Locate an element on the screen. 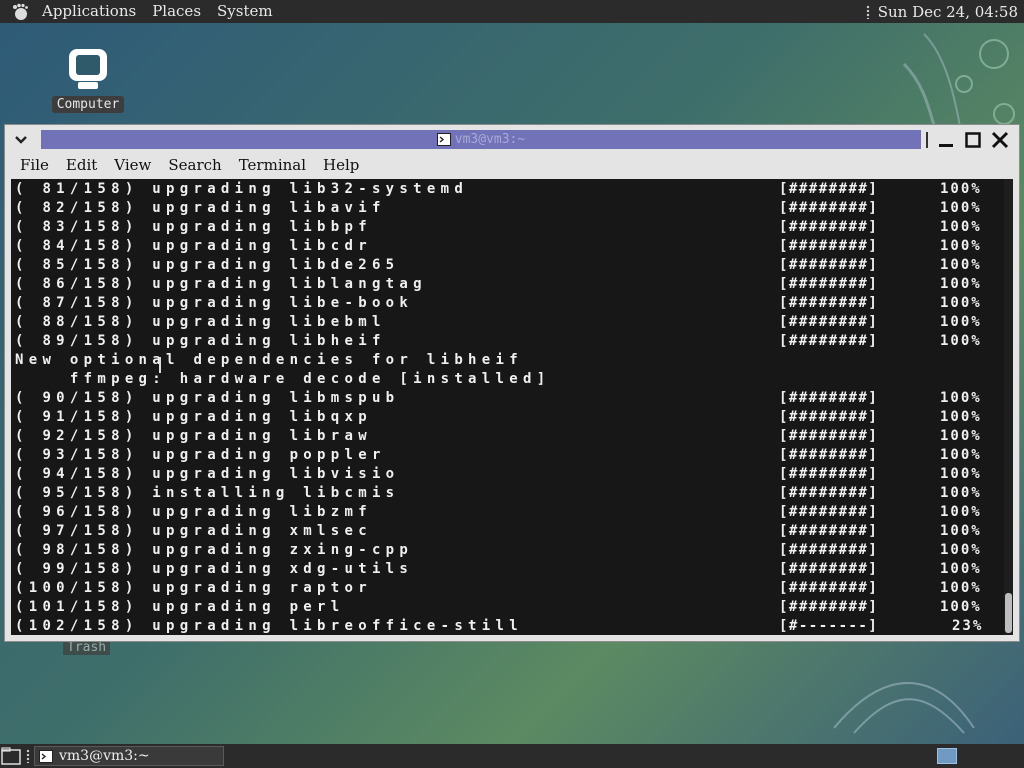  terminal-line-text: ( 88/158) upgrading libebml is located at coordinates (200, 322).